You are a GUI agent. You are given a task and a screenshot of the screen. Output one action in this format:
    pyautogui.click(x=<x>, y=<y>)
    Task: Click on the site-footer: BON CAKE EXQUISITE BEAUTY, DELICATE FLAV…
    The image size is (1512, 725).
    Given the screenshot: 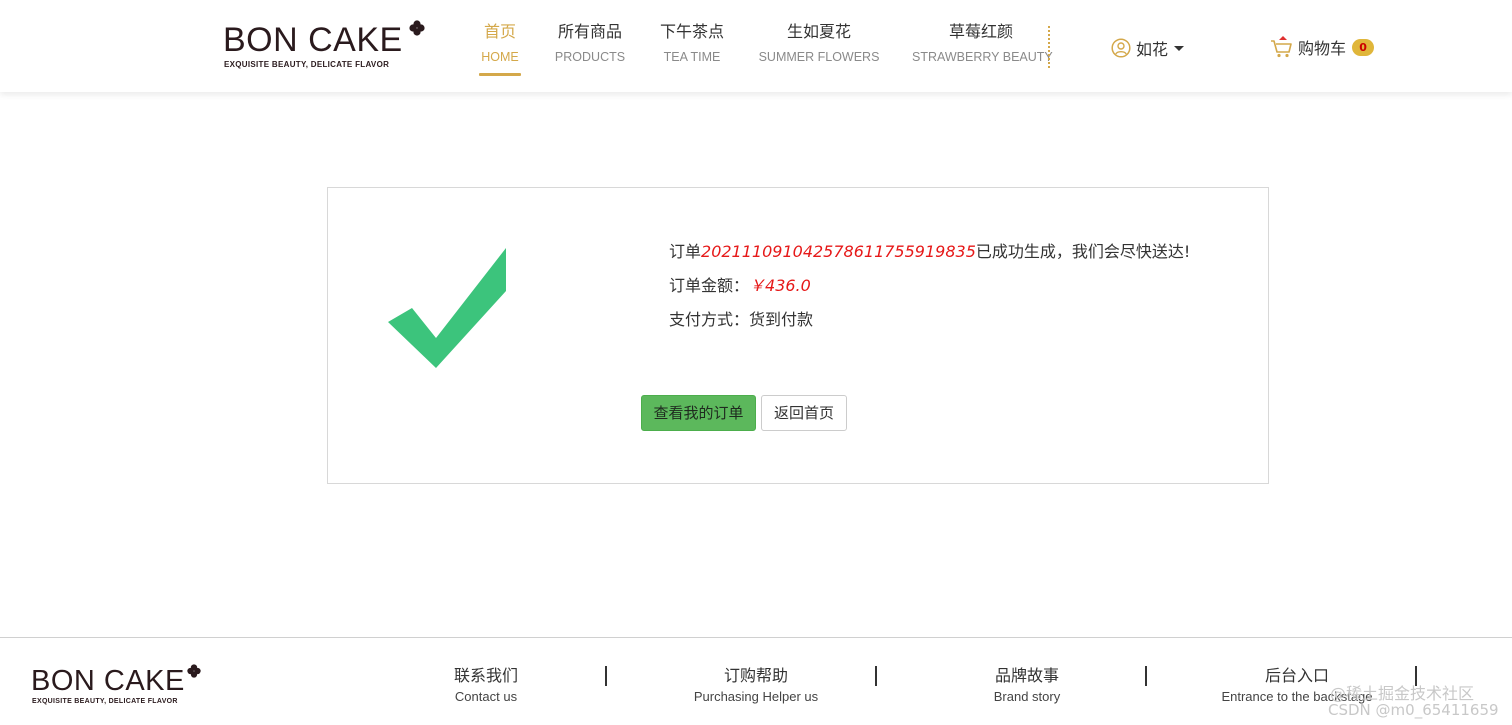 What is the action you would take?
    pyautogui.click(x=756, y=681)
    